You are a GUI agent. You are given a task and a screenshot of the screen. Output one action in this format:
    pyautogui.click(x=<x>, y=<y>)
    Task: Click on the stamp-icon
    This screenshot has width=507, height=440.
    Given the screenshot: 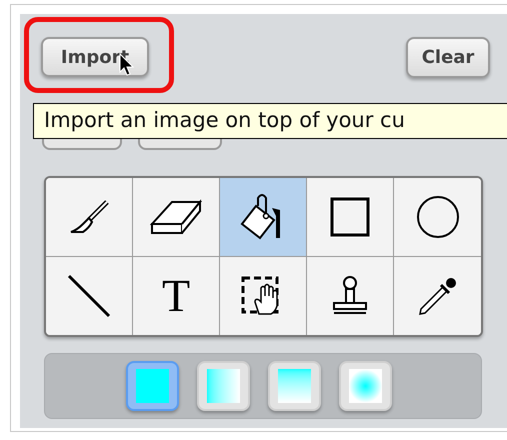 What is the action you would take?
    pyautogui.click(x=350, y=295)
    